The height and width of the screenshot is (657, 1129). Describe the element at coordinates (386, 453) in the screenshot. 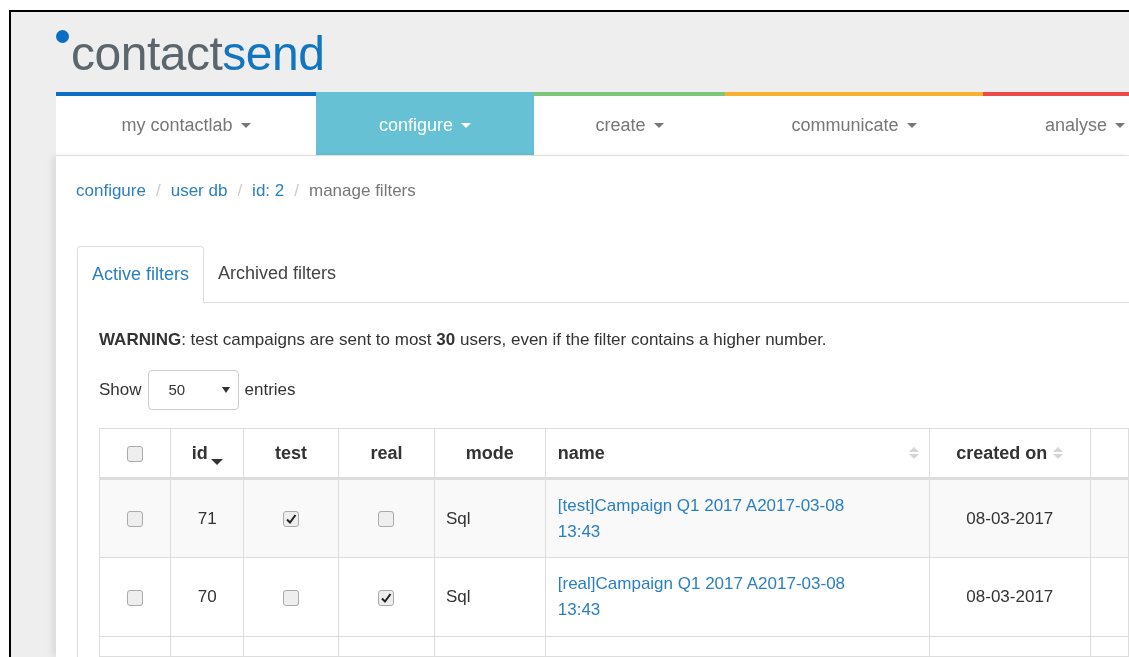

I see `column-header: real` at that location.